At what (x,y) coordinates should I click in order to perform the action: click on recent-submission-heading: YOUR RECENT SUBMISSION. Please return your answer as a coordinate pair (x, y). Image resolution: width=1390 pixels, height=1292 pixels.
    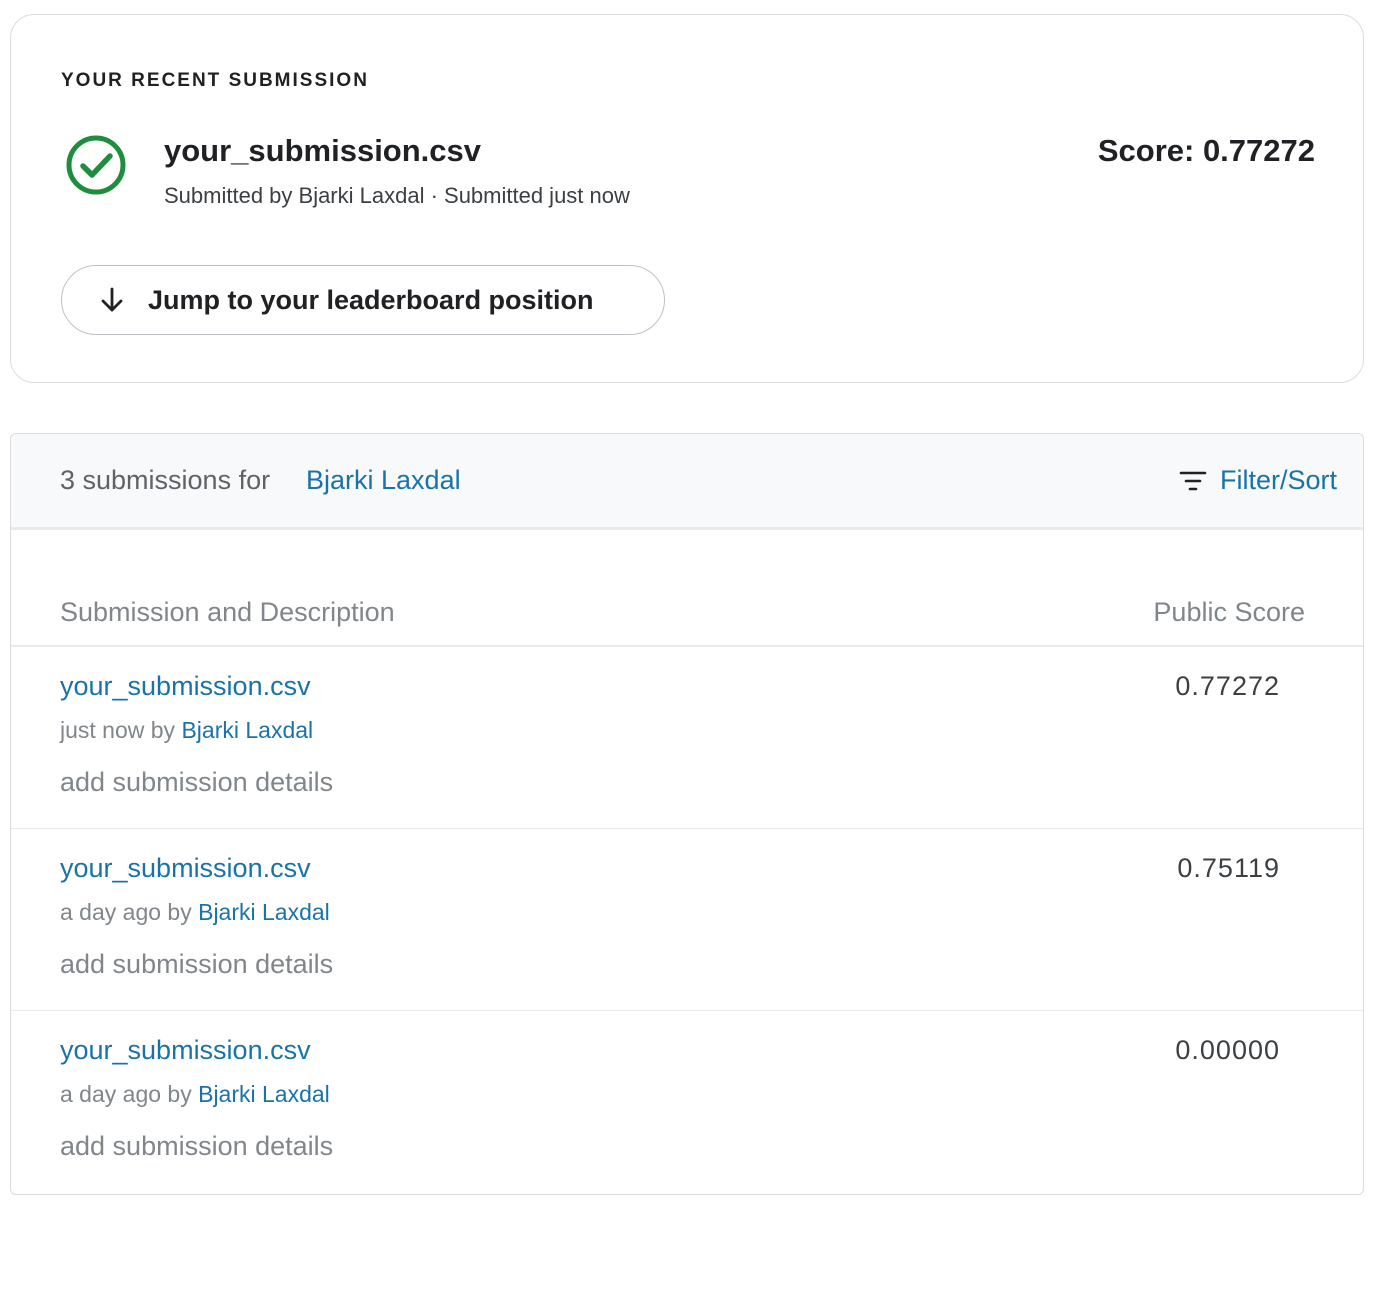
    Looking at the image, I should click on (215, 80).